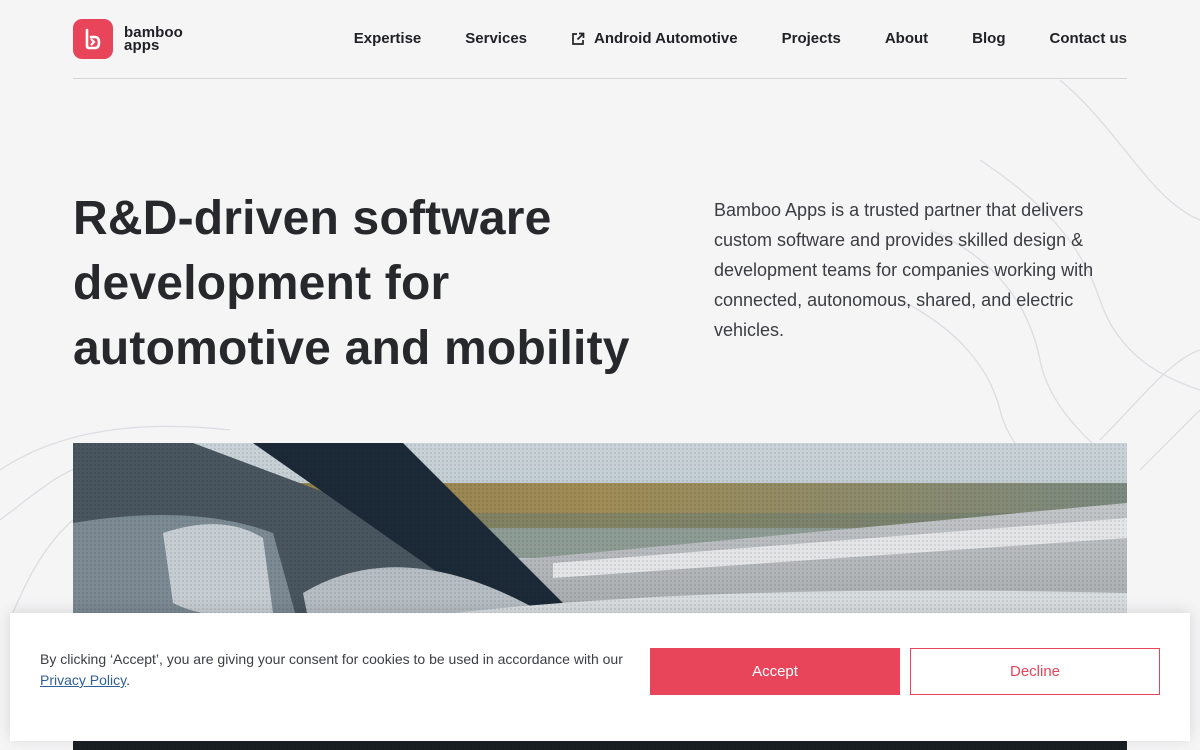  Describe the element at coordinates (666, 38) in the screenshot. I see `nav-item-label: Android Automotive` at that location.